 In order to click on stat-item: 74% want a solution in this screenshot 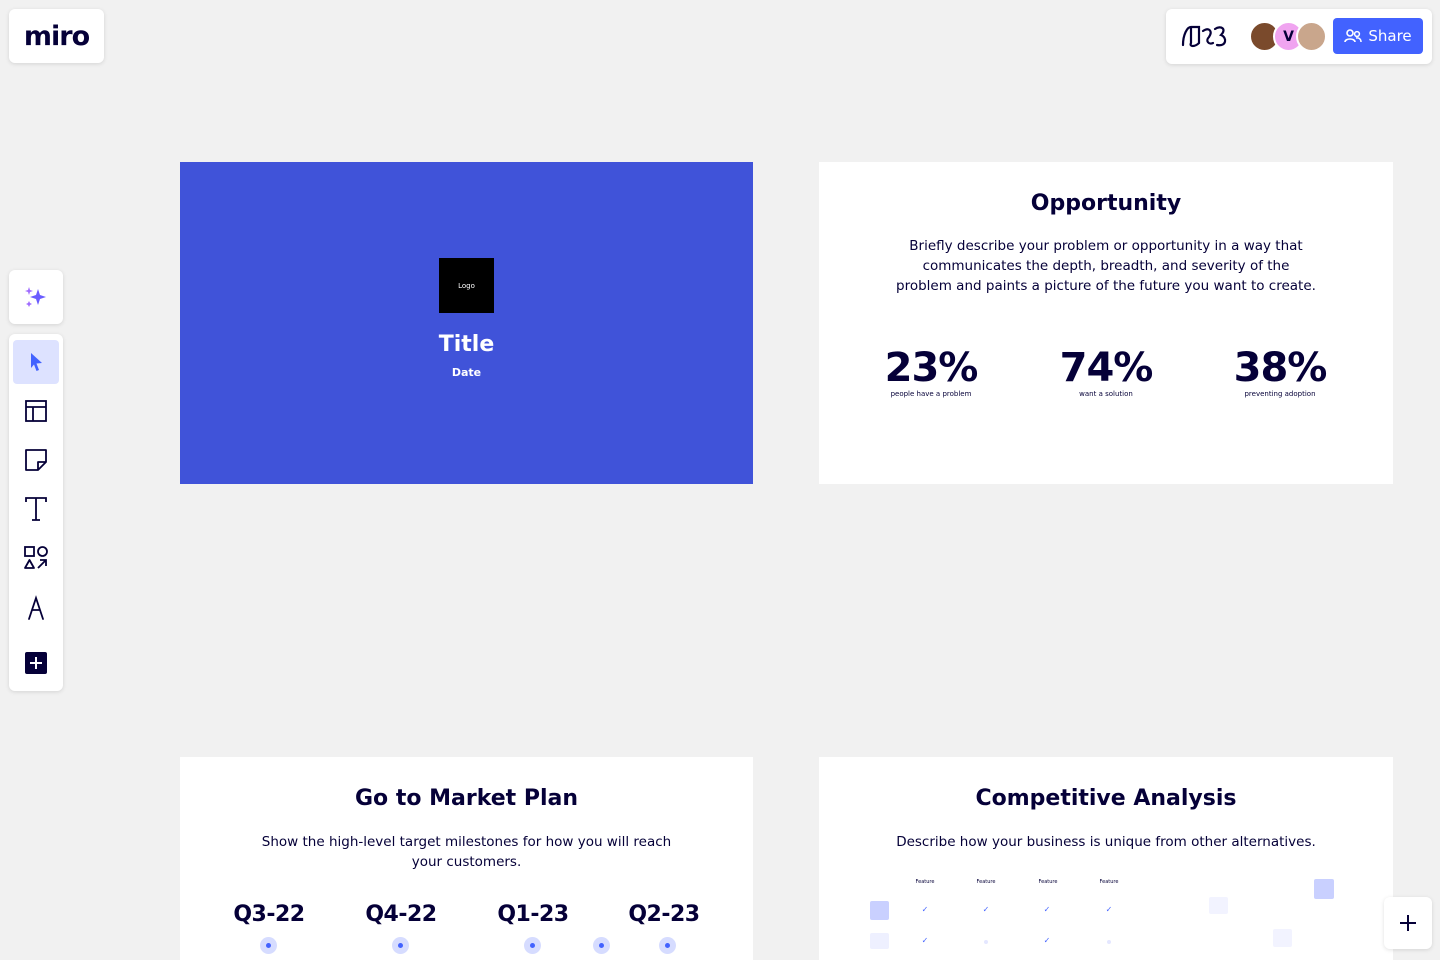, I will do `click(1106, 372)`.